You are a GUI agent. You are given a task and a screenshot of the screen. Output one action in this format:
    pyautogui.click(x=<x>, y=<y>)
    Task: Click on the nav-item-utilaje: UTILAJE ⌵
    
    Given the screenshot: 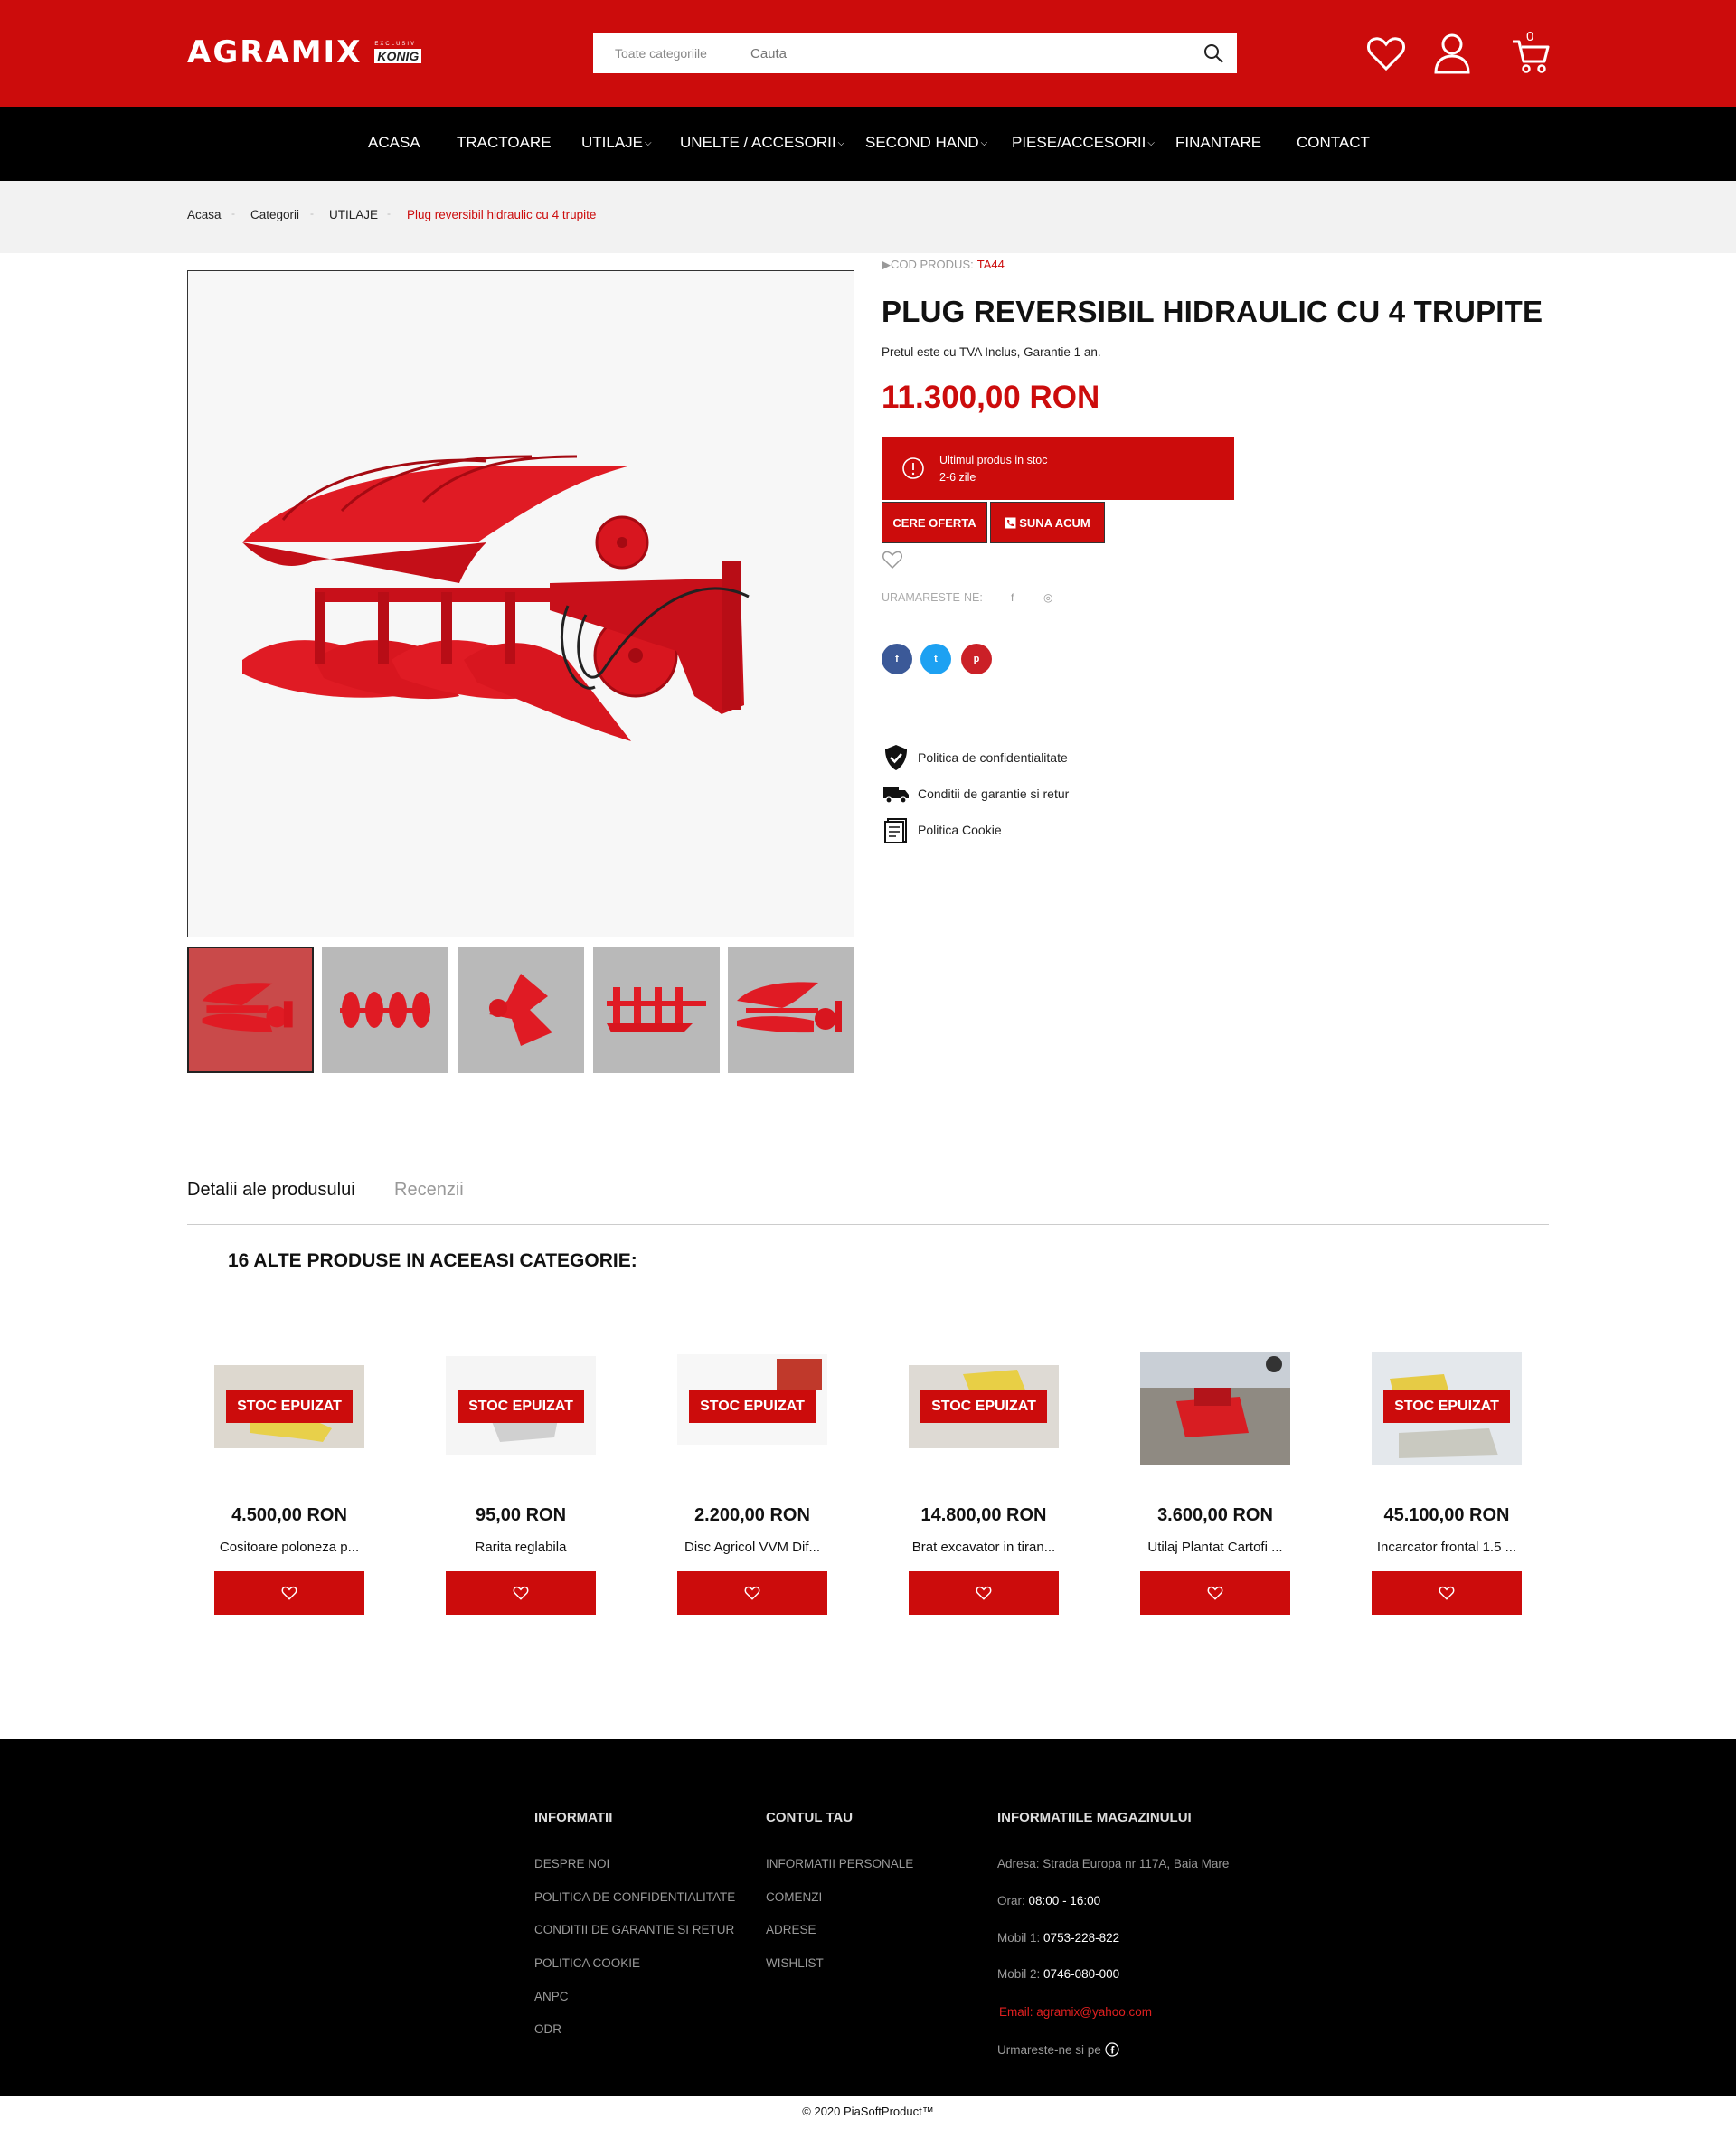 What is the action you would take?
    pyautogui.click(x=617, y=143)
    